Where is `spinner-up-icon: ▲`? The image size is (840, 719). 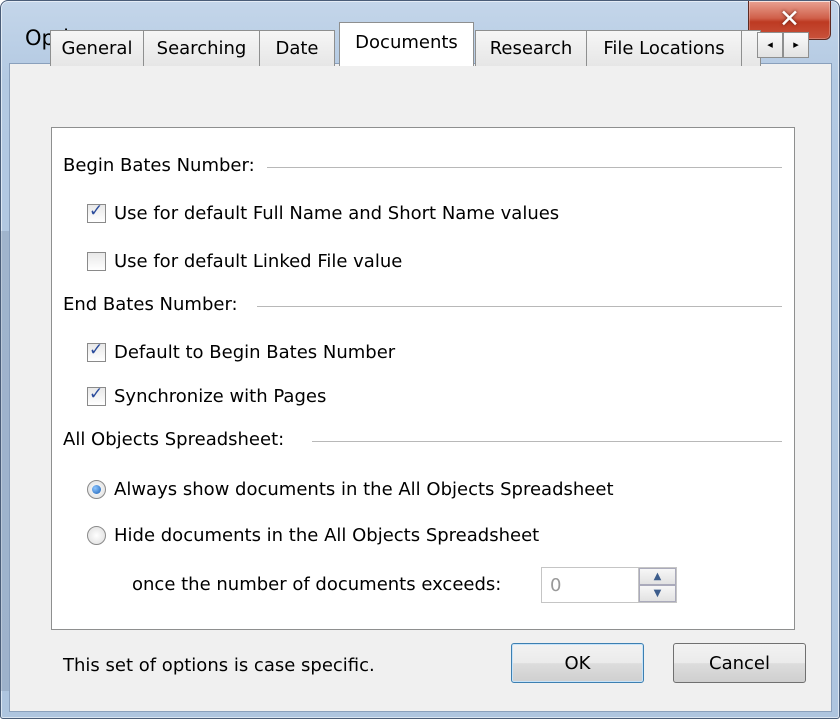
spinner-up-icon: ▲ is located at coordinates (657, 576).